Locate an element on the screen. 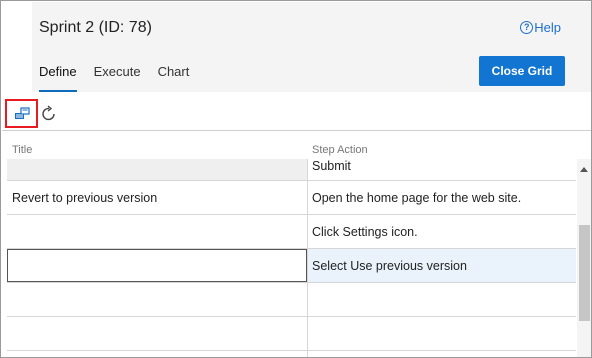 This screenshot has height=358, width=592. grid-header: Title Step Action is located at coordinates (289, 150).